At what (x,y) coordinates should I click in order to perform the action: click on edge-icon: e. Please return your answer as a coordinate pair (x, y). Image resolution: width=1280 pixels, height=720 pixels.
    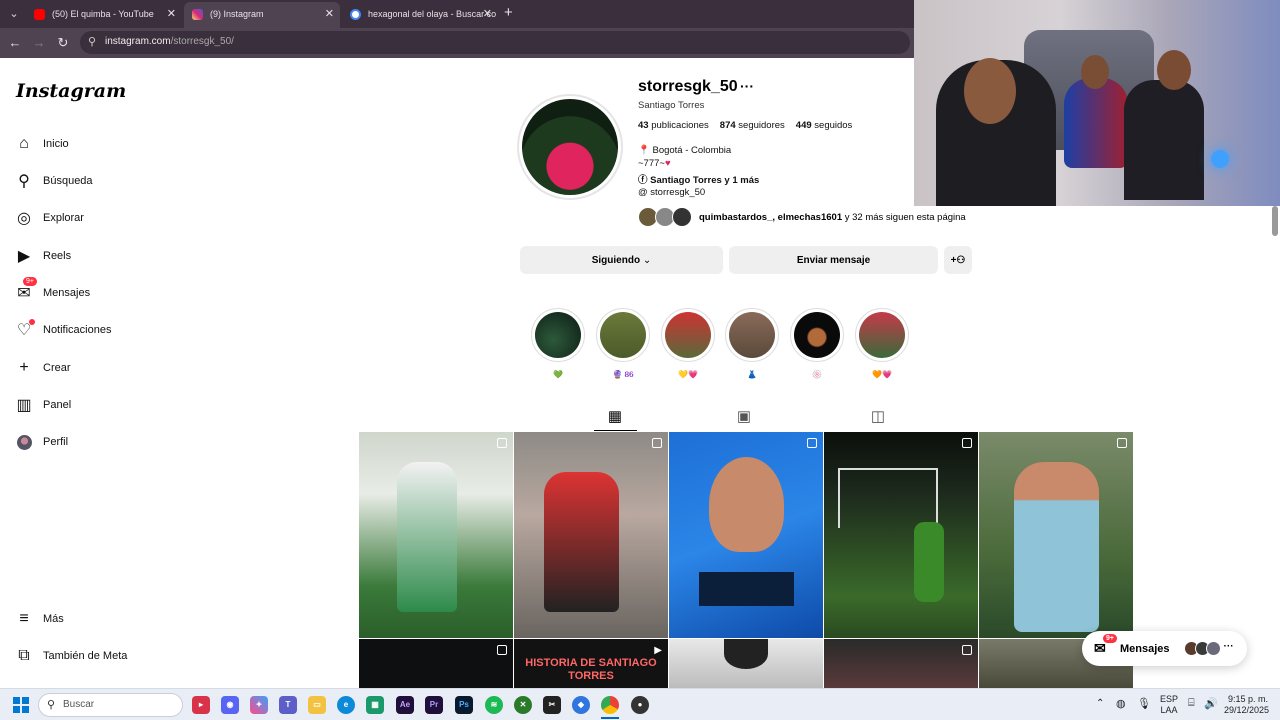
    Looking at the image, I should click on (346, 705).